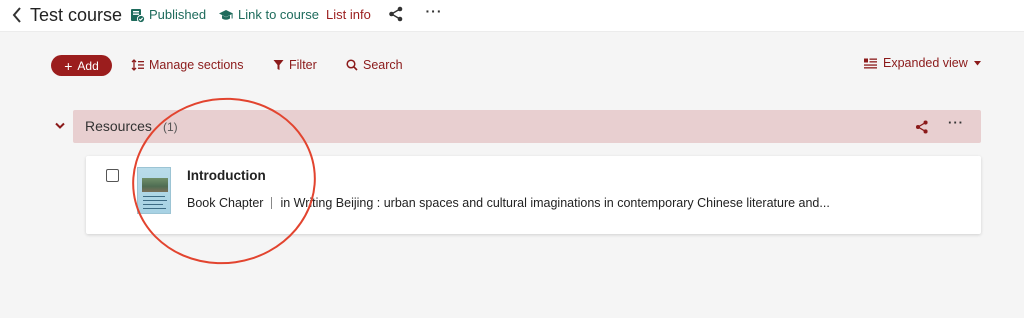 This screenshot has height=318, width=1024. What do you see at coordinates (352, 65) in the screenshot?
I see `search-icon` at bounding box center [352, 65].